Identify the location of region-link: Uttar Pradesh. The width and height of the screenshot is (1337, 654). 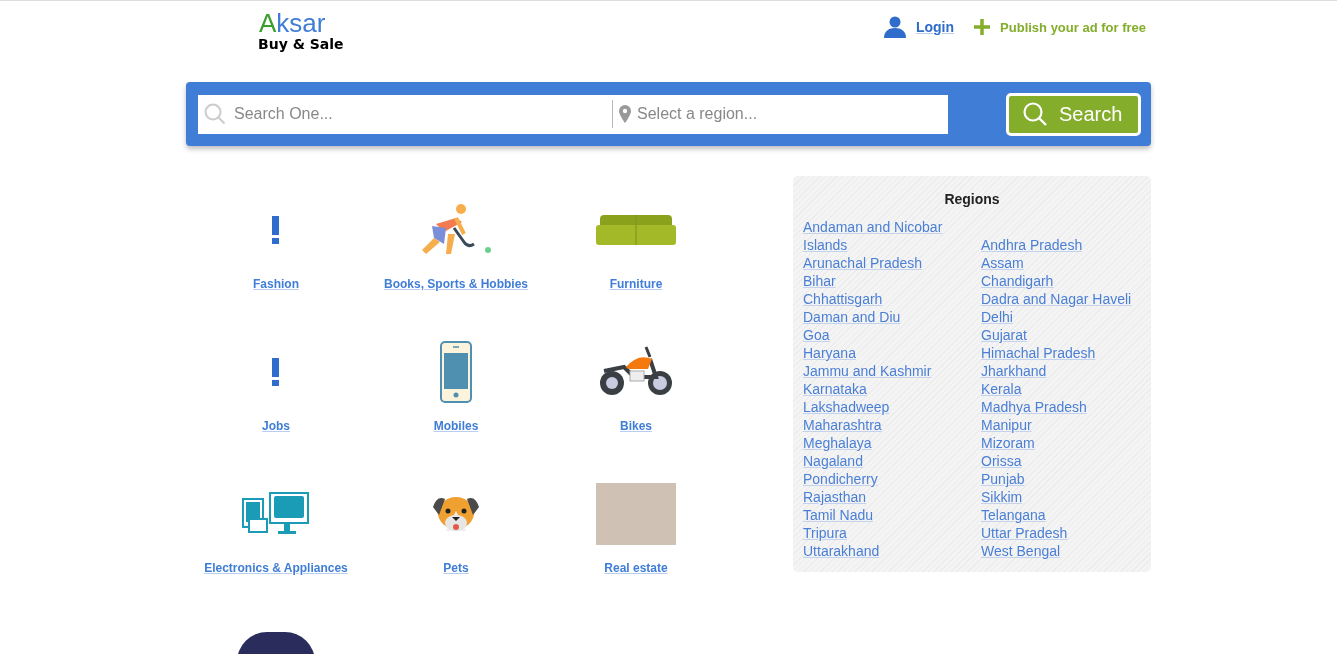
(1061, 533).